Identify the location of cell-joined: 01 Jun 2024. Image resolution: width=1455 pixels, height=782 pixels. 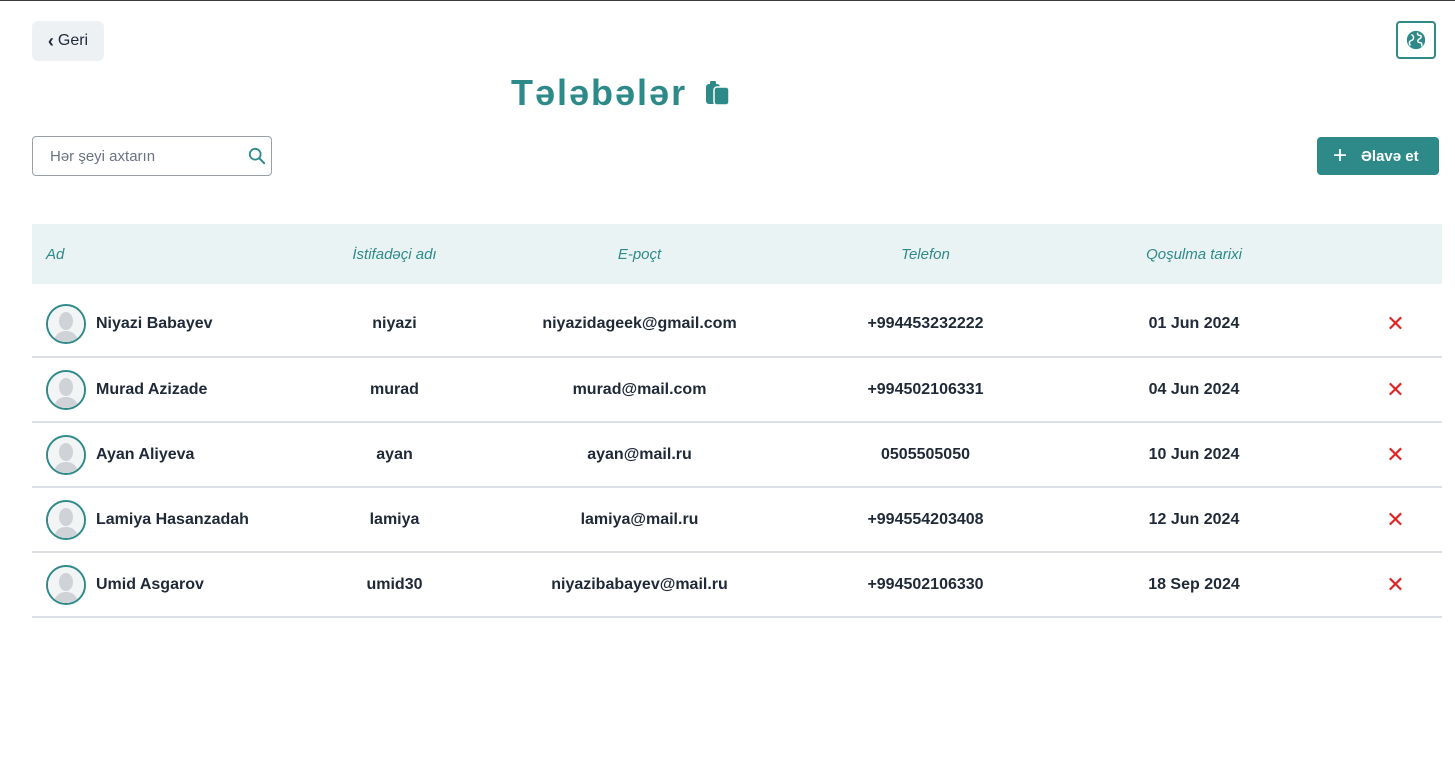
(1194, 323).